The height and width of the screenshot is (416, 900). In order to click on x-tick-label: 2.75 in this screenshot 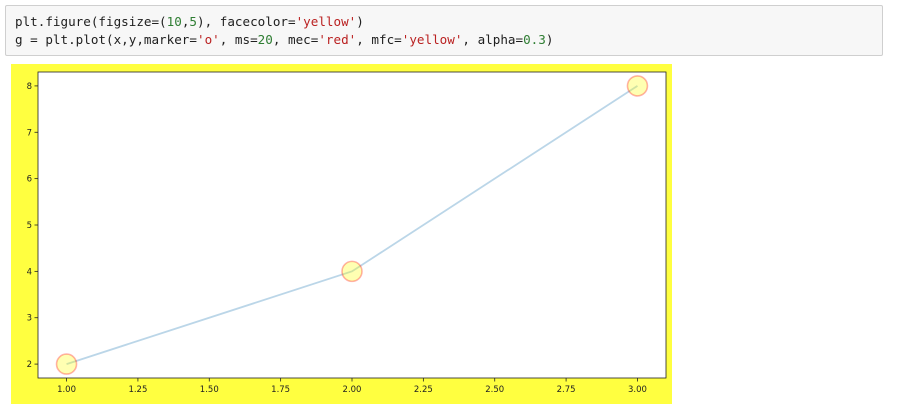, I will do `click(566, 390)`.